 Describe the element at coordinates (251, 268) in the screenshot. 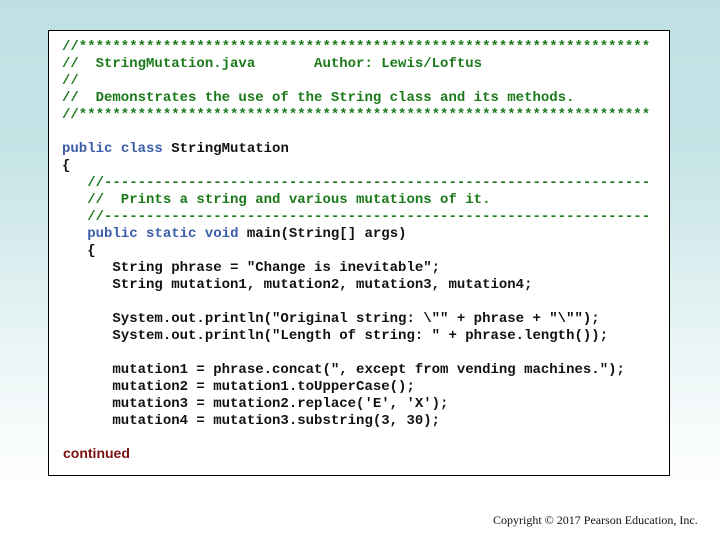

I see `code-line: String phrase = "Change is inevitable";` at that location.